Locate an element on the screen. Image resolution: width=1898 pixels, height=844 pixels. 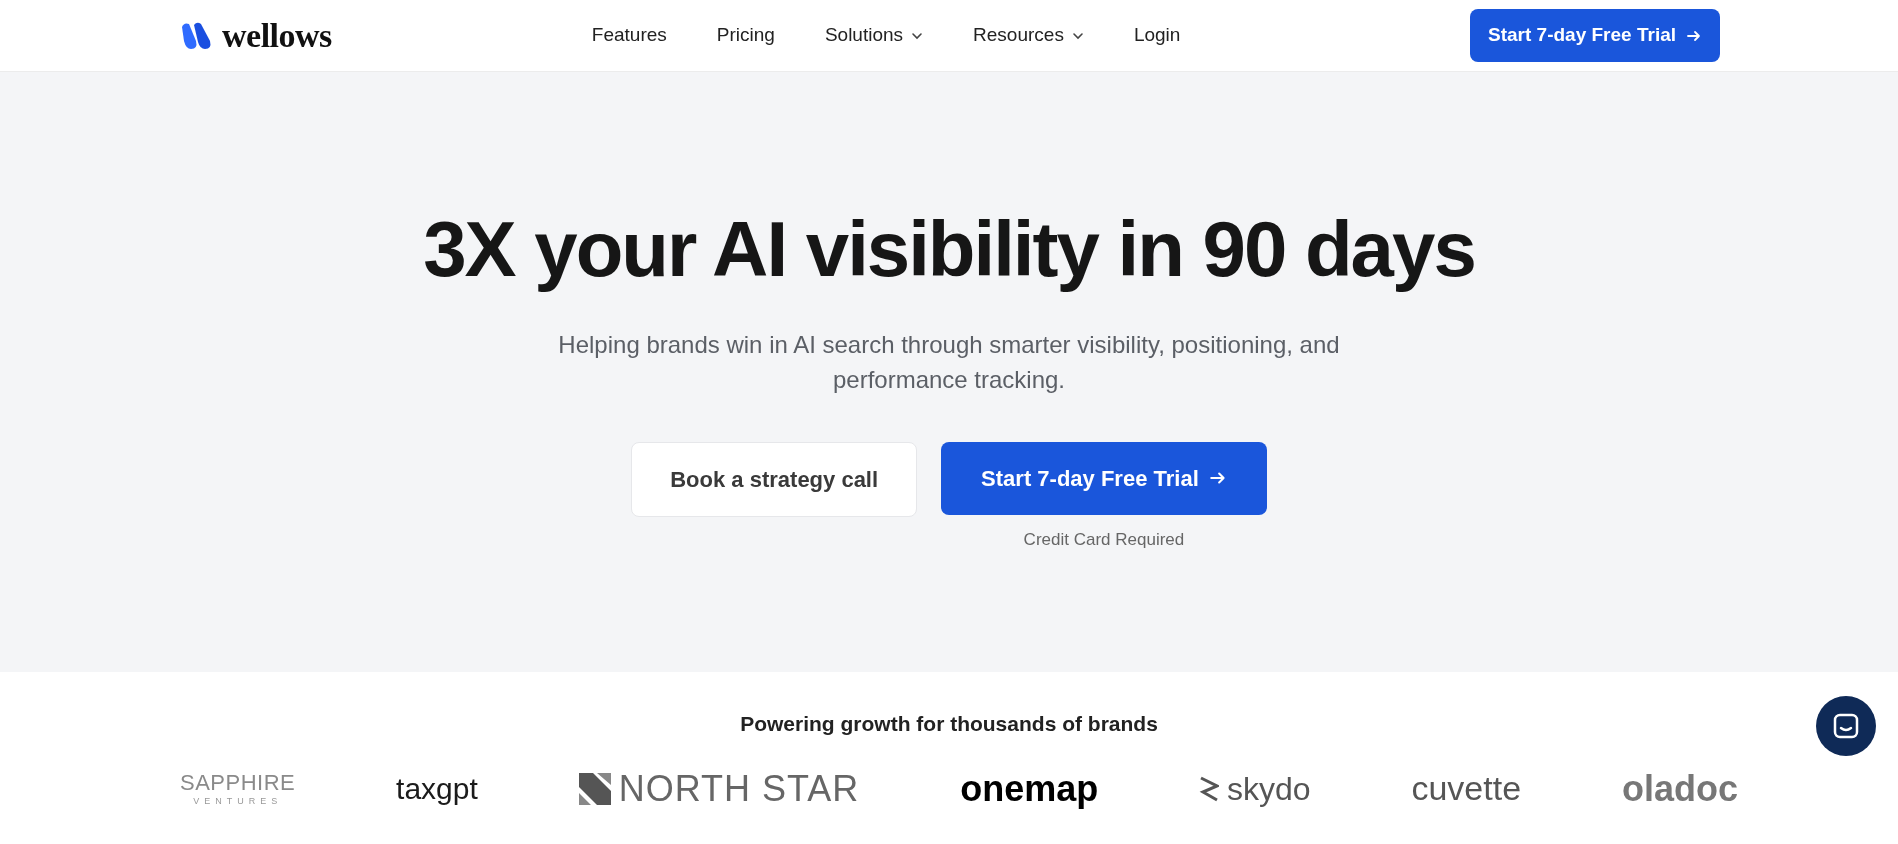
brand-logo: SAPPHIRE is located at coordinates (238, 782).